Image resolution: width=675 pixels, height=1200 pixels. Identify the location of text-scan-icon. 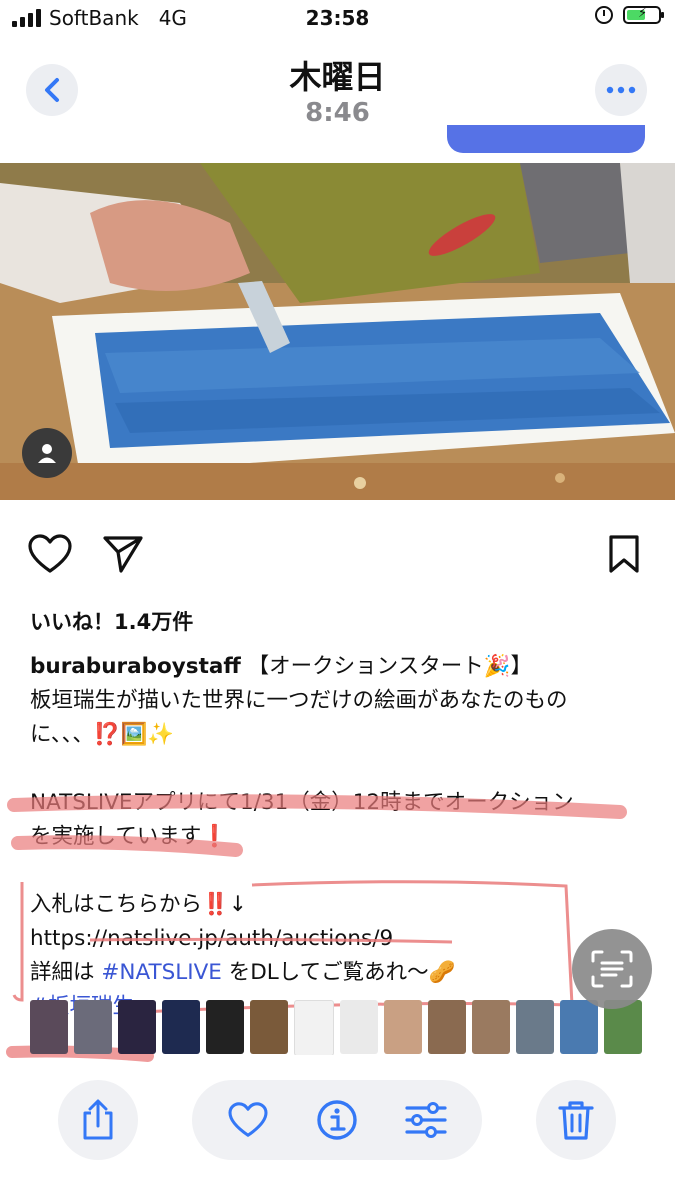
(612, 969).